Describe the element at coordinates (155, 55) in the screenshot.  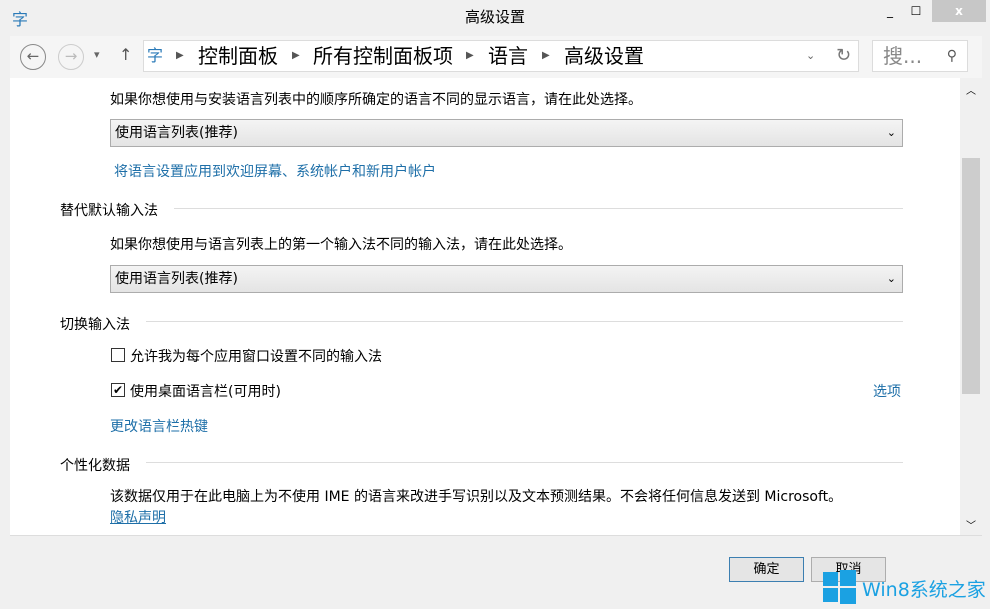
I see `control-panel-icon: 字` at that location.